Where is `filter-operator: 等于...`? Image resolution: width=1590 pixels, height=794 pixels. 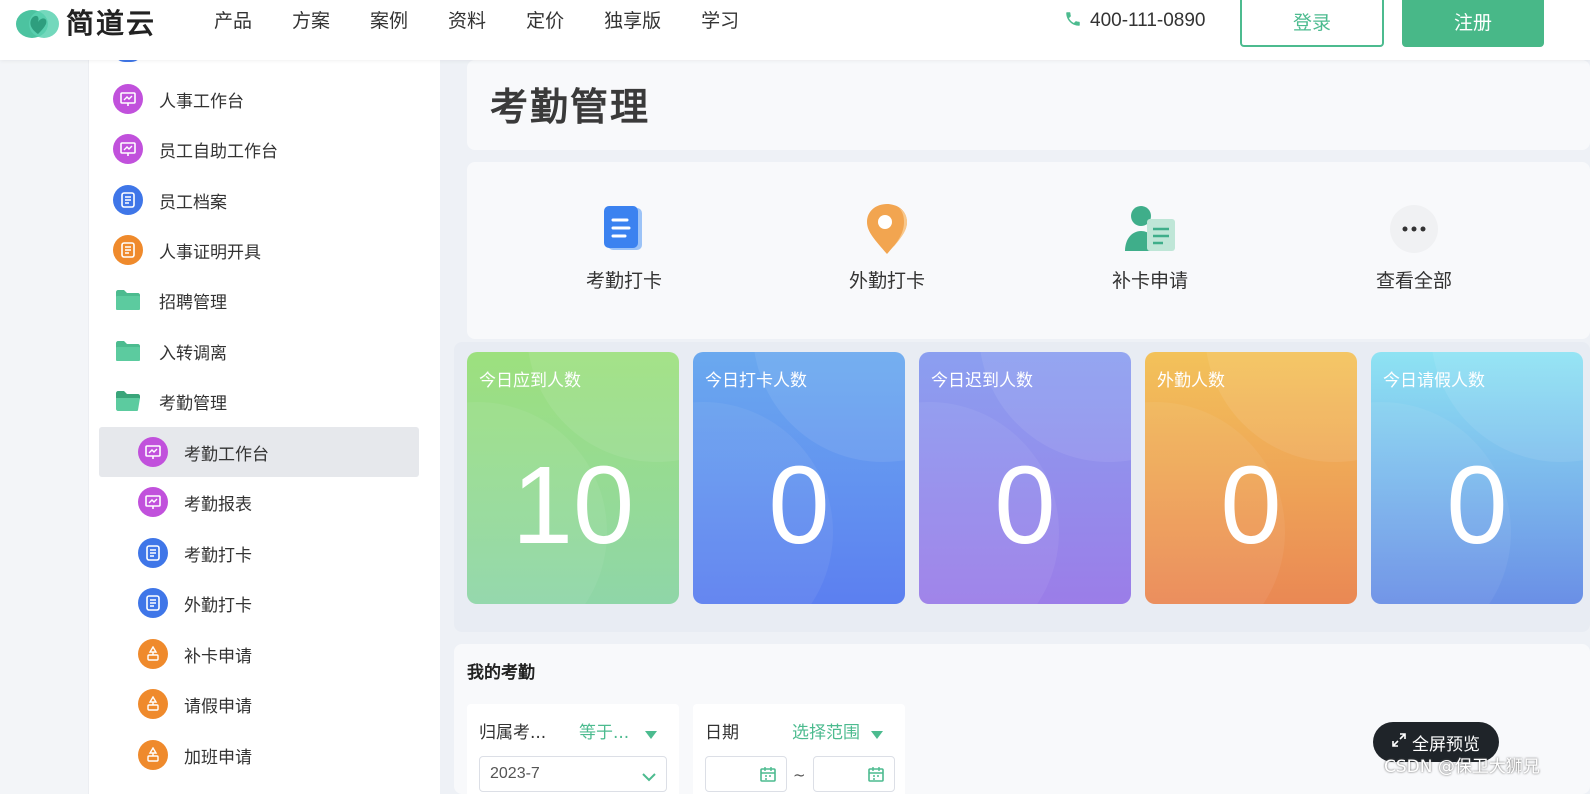
filter-operator: 等于... is located at coordinates (604, 730).